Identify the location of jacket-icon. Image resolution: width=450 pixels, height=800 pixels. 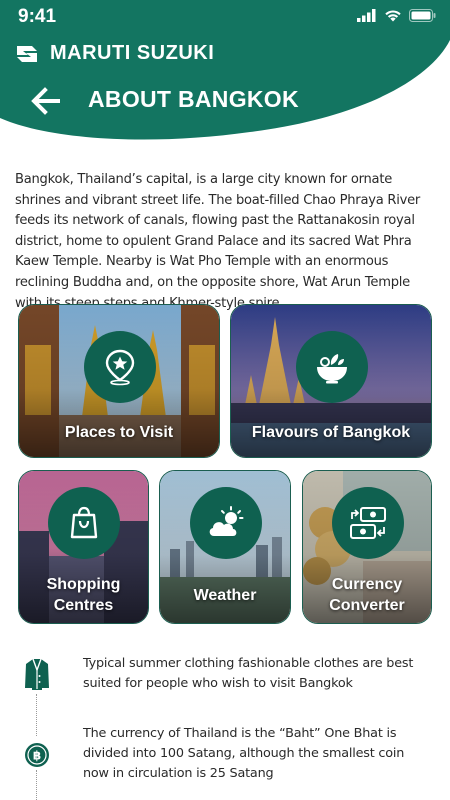
(37, 674).